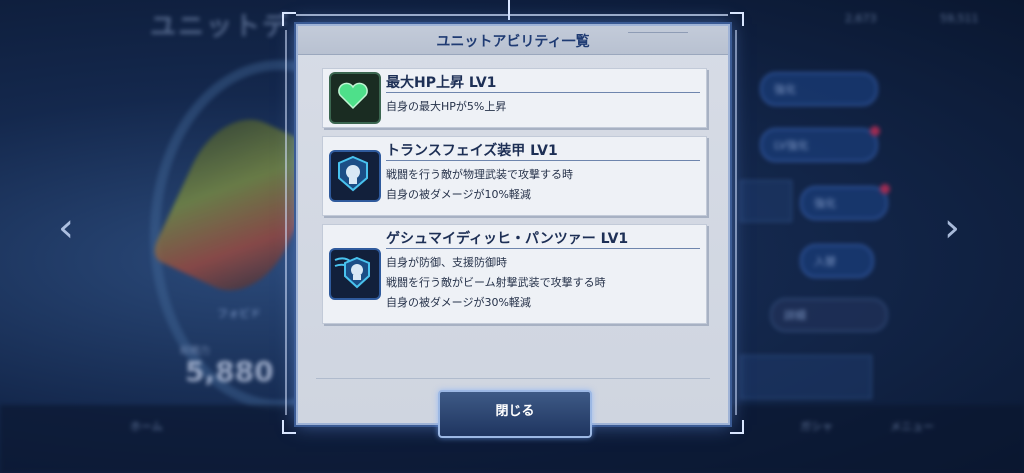  What do you see at coordinates (496, 282) in the screenshot?
I see `ability-description: 戦闘を行う敵がビーム射撃武装で攻撃する時` at bounding box center [496, 282].